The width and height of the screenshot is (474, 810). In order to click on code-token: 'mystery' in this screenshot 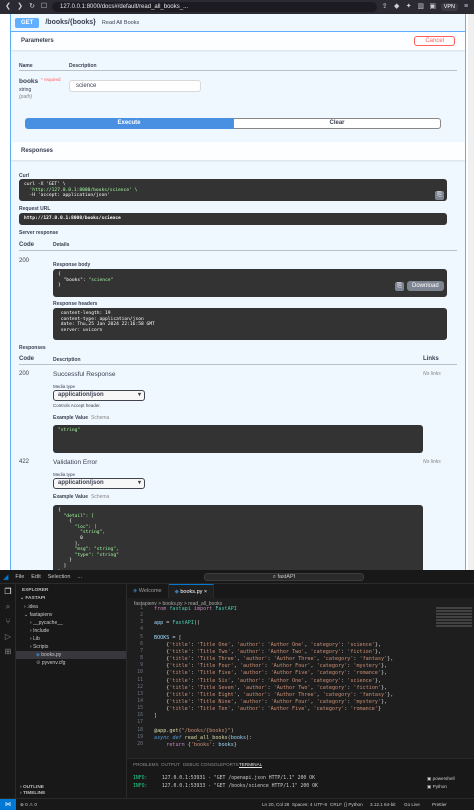, I will do `click(367, 666)`.